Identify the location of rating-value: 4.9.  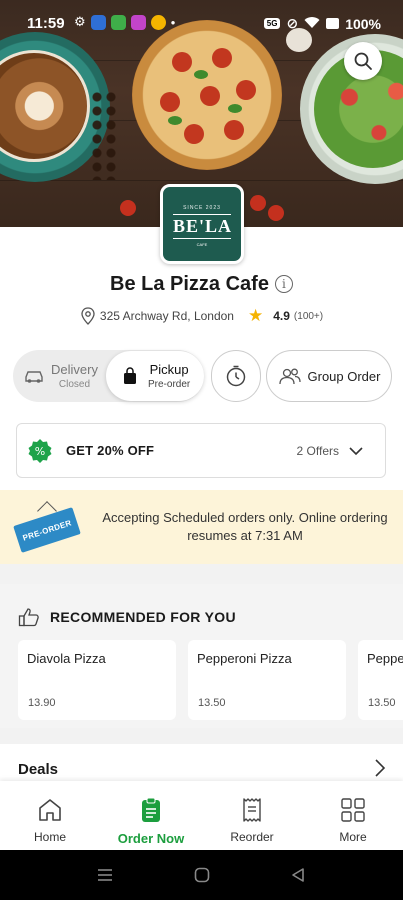
(281, 316).